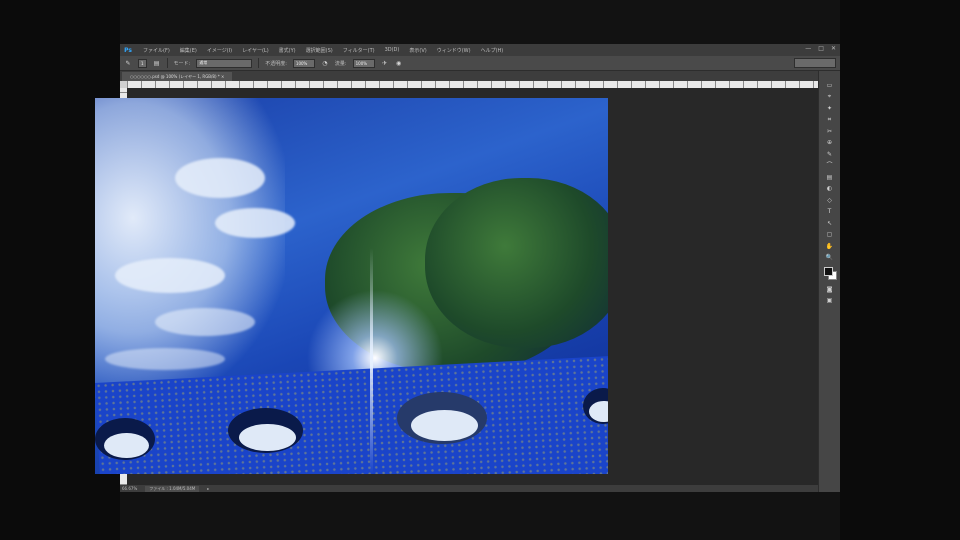 This screenshot has width=960, height=540. What do you see at coordinates (516, 263) in the screenshot?
I see `tree-foliage` at bounding box center [516, 263].